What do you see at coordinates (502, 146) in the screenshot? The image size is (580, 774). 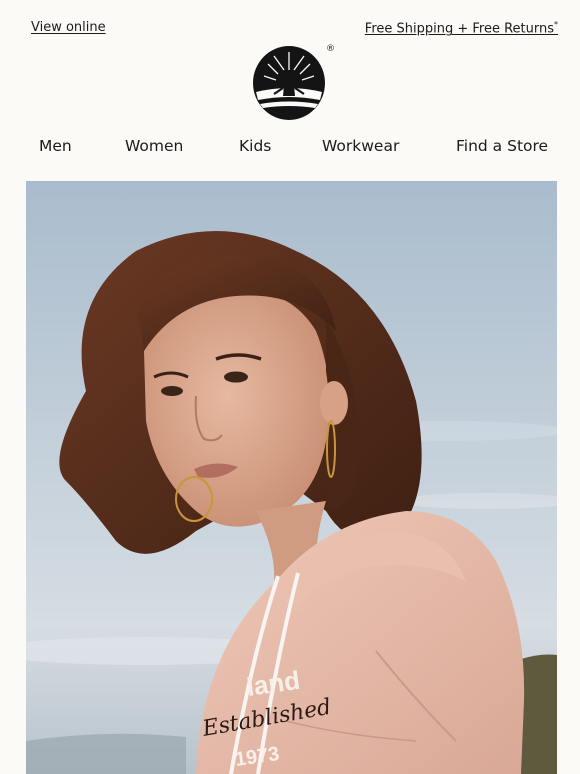 I see `nav-item-find-a-store: Find a Store` at bounding box center [502, 146].